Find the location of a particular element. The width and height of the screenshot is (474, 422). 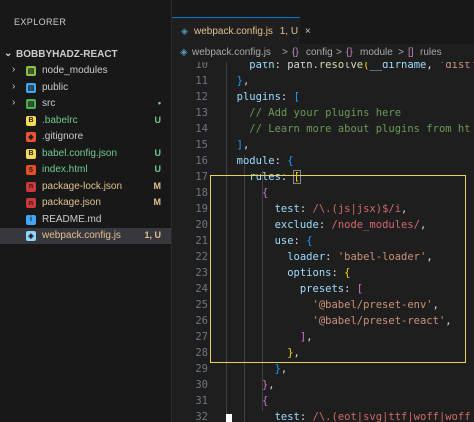

file-name: node_modules is located at coordinates (75, 70).